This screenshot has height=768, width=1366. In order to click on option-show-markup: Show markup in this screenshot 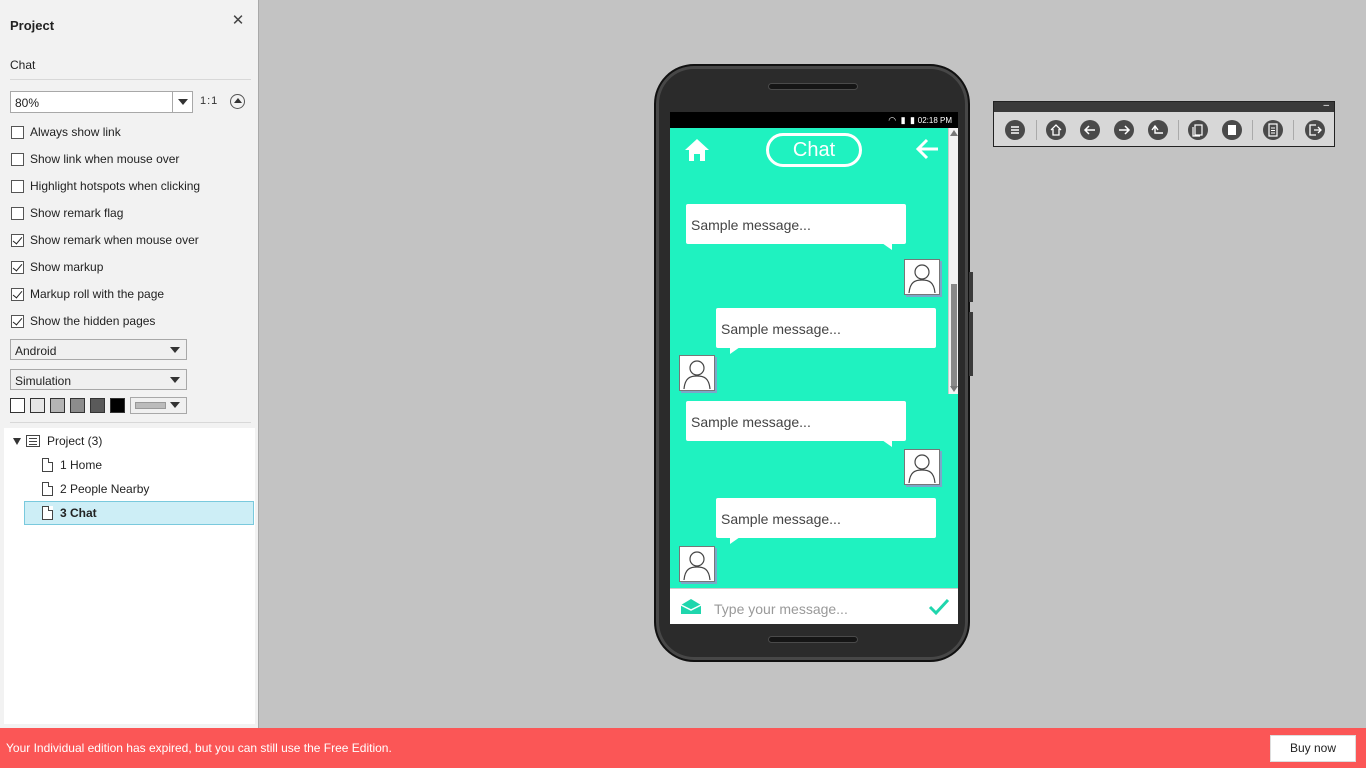, I will do `click(57, 267)`.